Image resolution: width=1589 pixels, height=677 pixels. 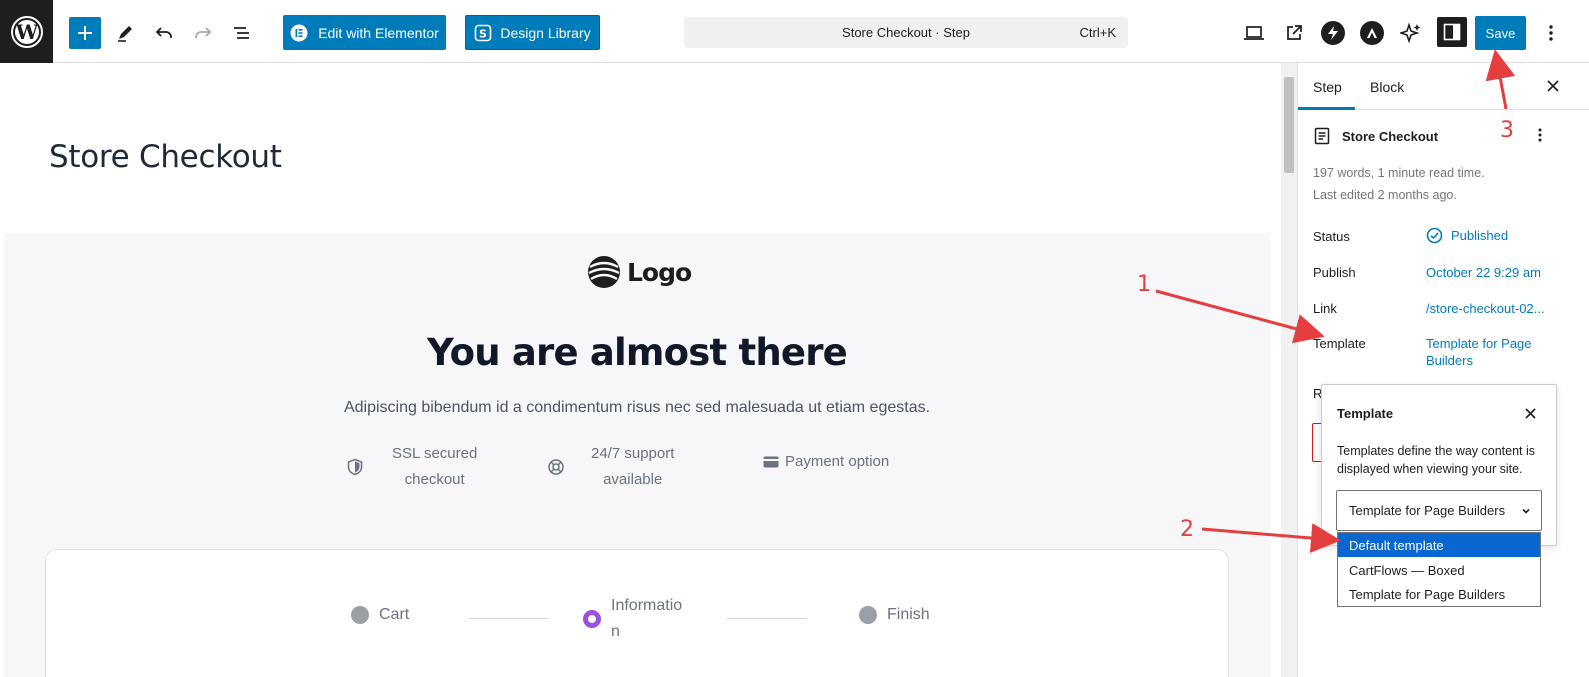 I want to click on link-label: Link, so click(x=1325, y=308).